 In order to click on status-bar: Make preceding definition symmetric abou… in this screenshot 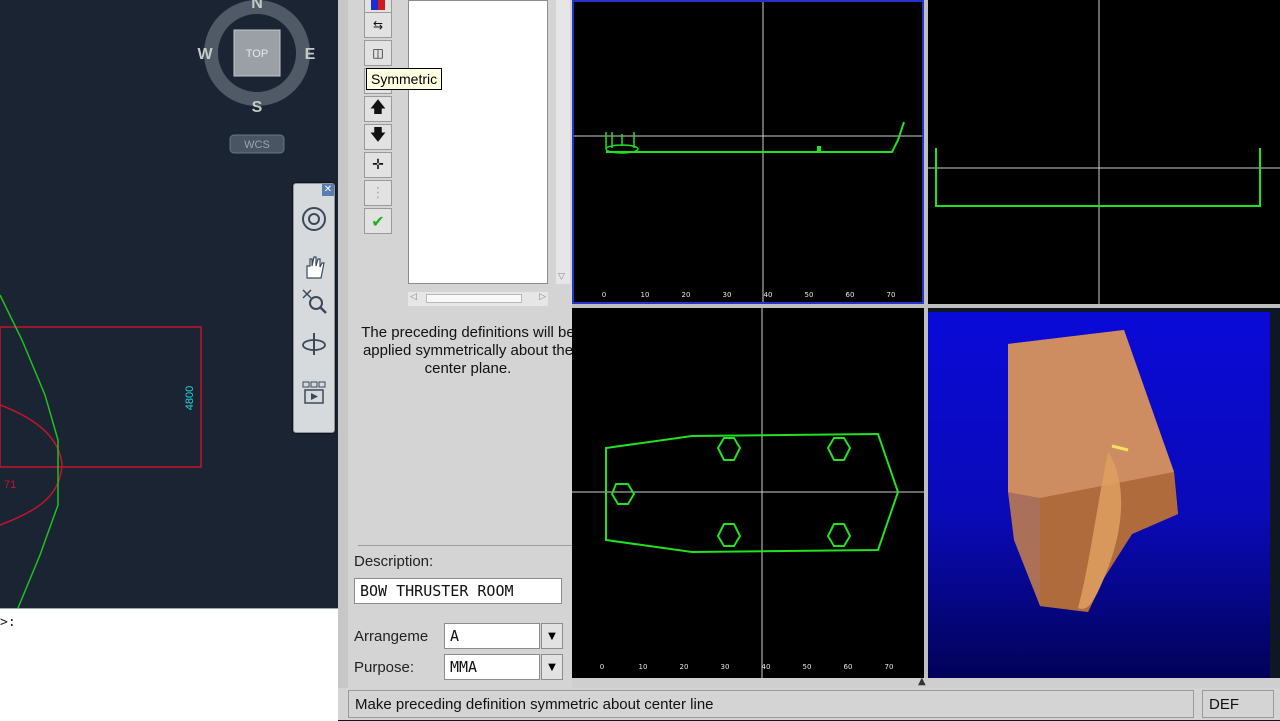, I will do `click(809, 704)`.